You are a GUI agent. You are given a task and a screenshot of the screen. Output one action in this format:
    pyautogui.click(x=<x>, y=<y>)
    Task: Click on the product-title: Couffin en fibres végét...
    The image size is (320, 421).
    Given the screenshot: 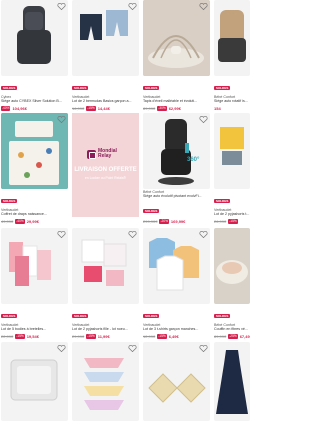 What is the action you would take?
    pyautogui.click(x=232, y=329)
    